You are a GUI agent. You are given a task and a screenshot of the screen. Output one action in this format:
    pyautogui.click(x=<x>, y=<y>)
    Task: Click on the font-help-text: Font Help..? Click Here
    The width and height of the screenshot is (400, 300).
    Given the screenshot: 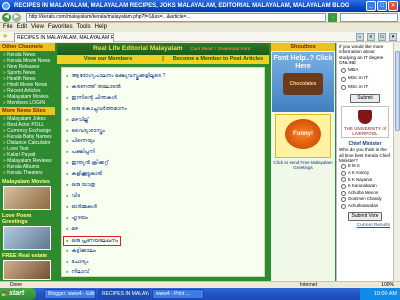 What is the action you would take?
    pyautogui.click(x=303, y=62)
    